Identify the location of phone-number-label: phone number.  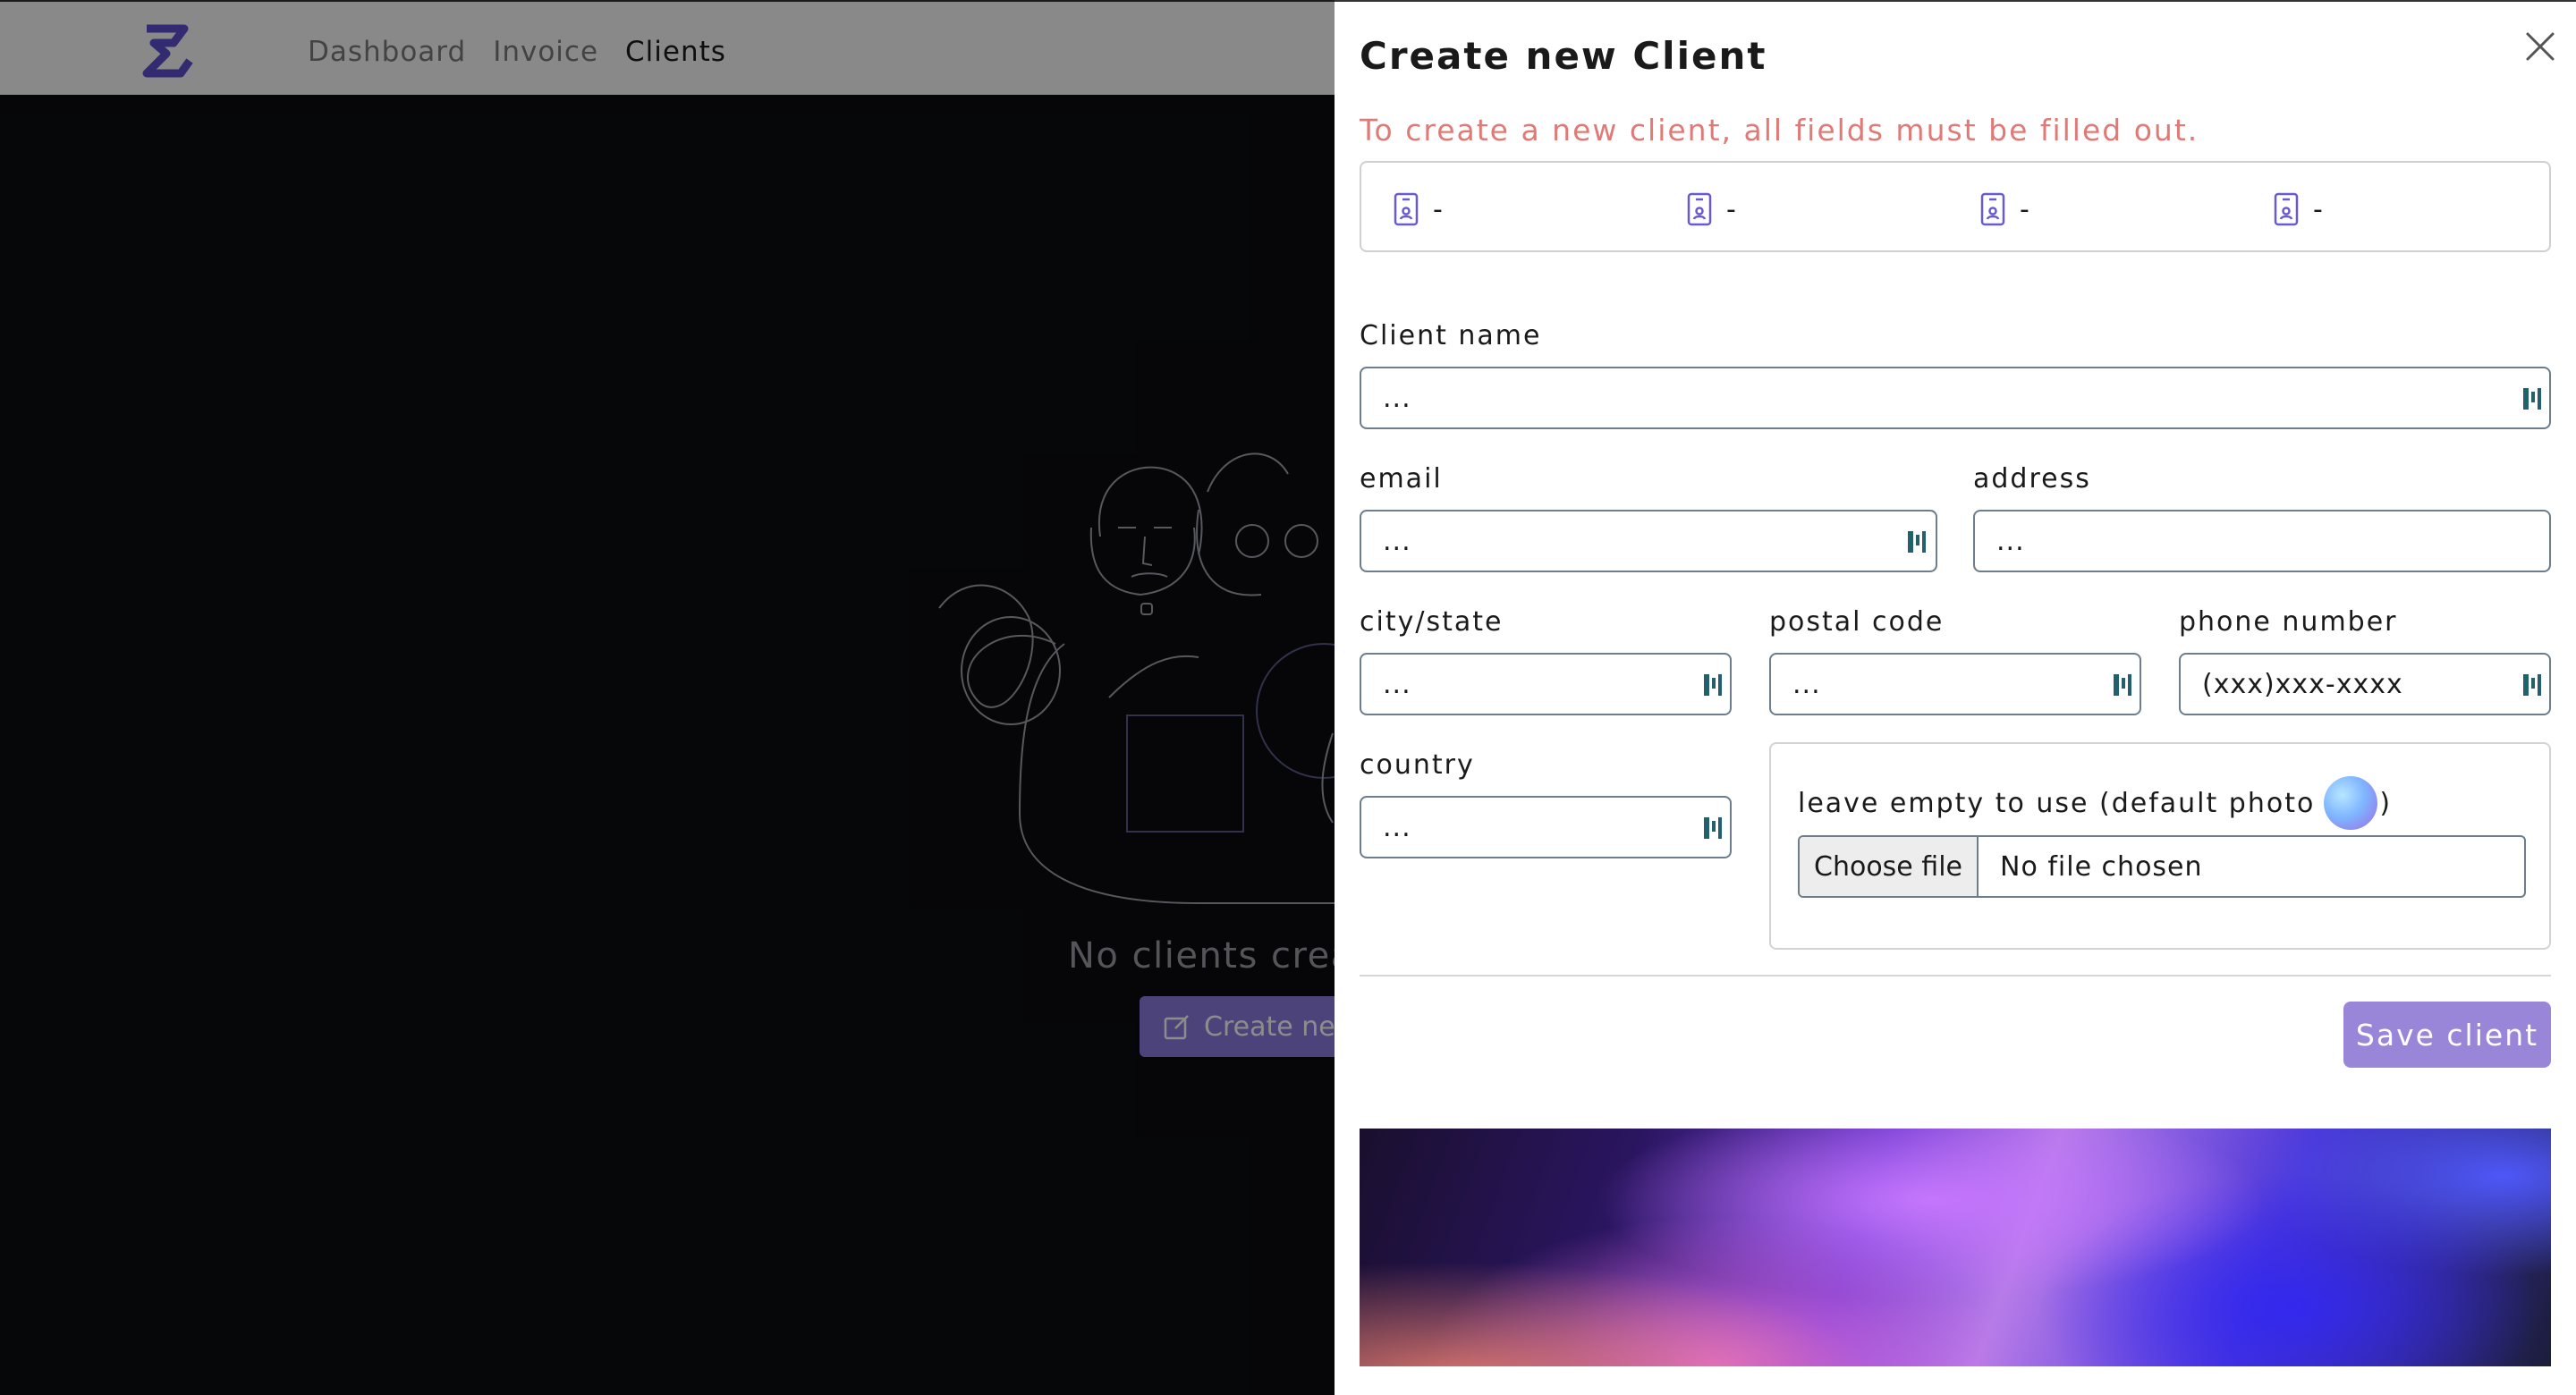
(2288, 622).